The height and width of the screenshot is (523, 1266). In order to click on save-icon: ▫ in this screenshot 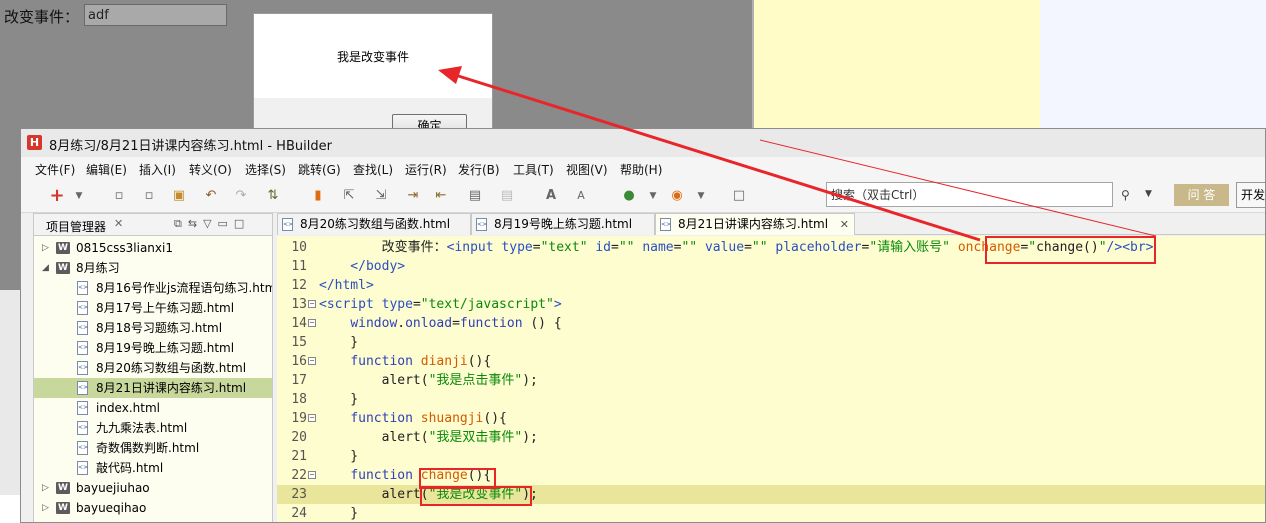, I will do `click(119, 196)`.